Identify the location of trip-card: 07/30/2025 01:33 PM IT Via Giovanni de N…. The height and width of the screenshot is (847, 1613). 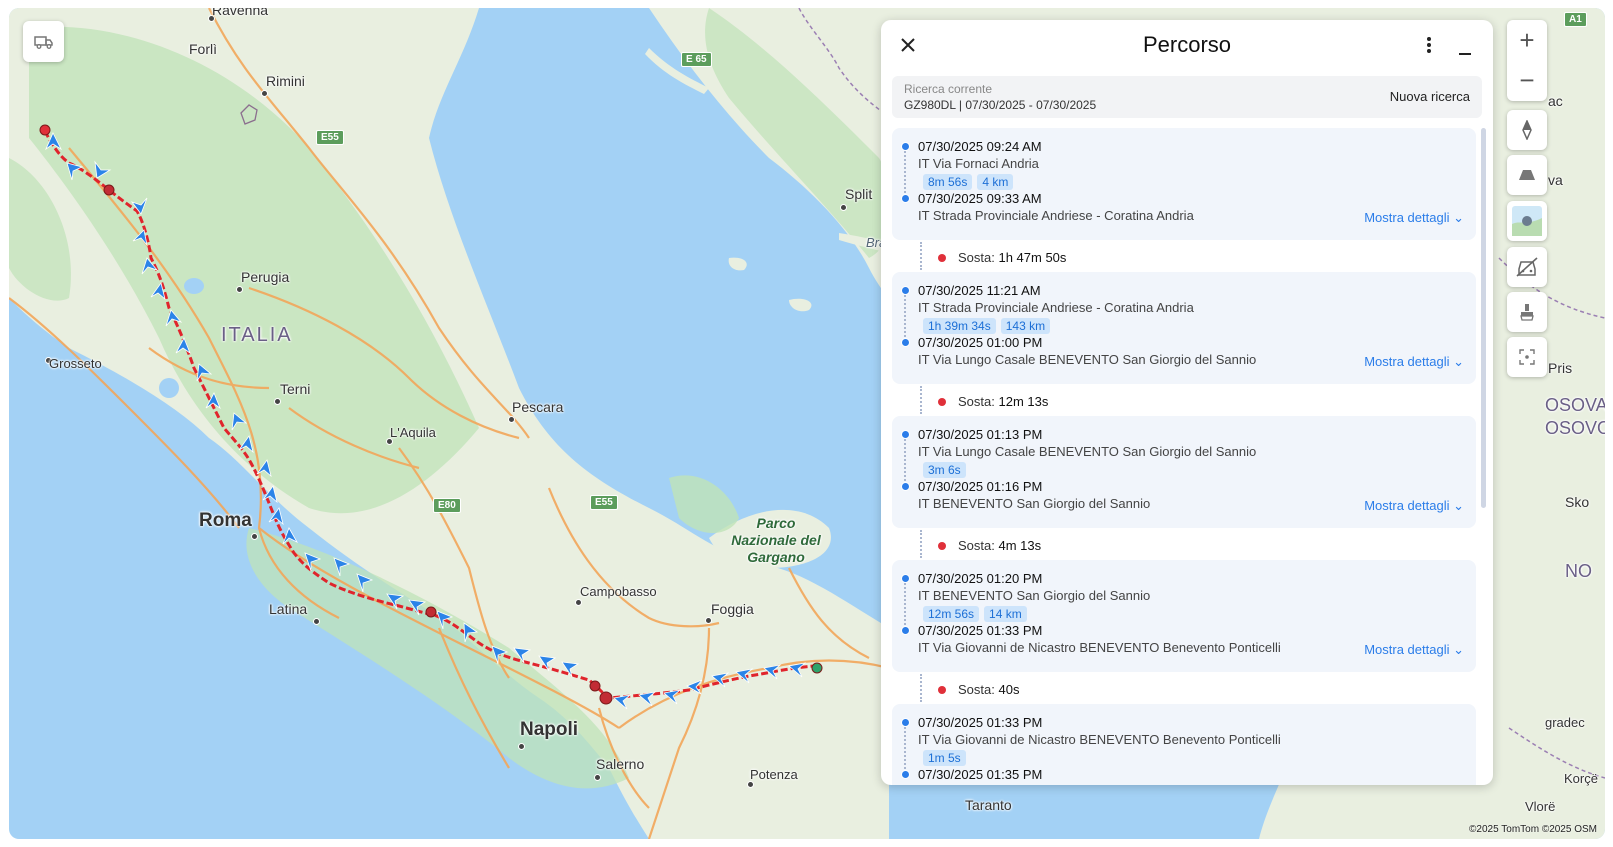
(1184, 744).